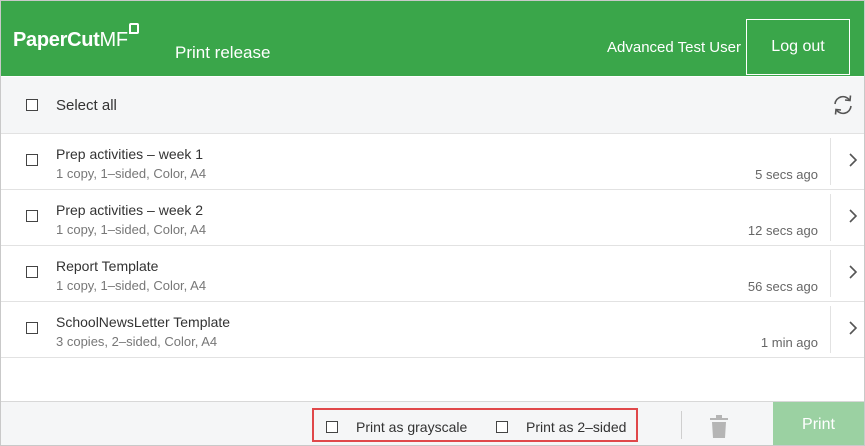  What do you see at coordinates (223, 52) in the screenshot?
I see `app-title: Print release` at bounding box center [223, 52].